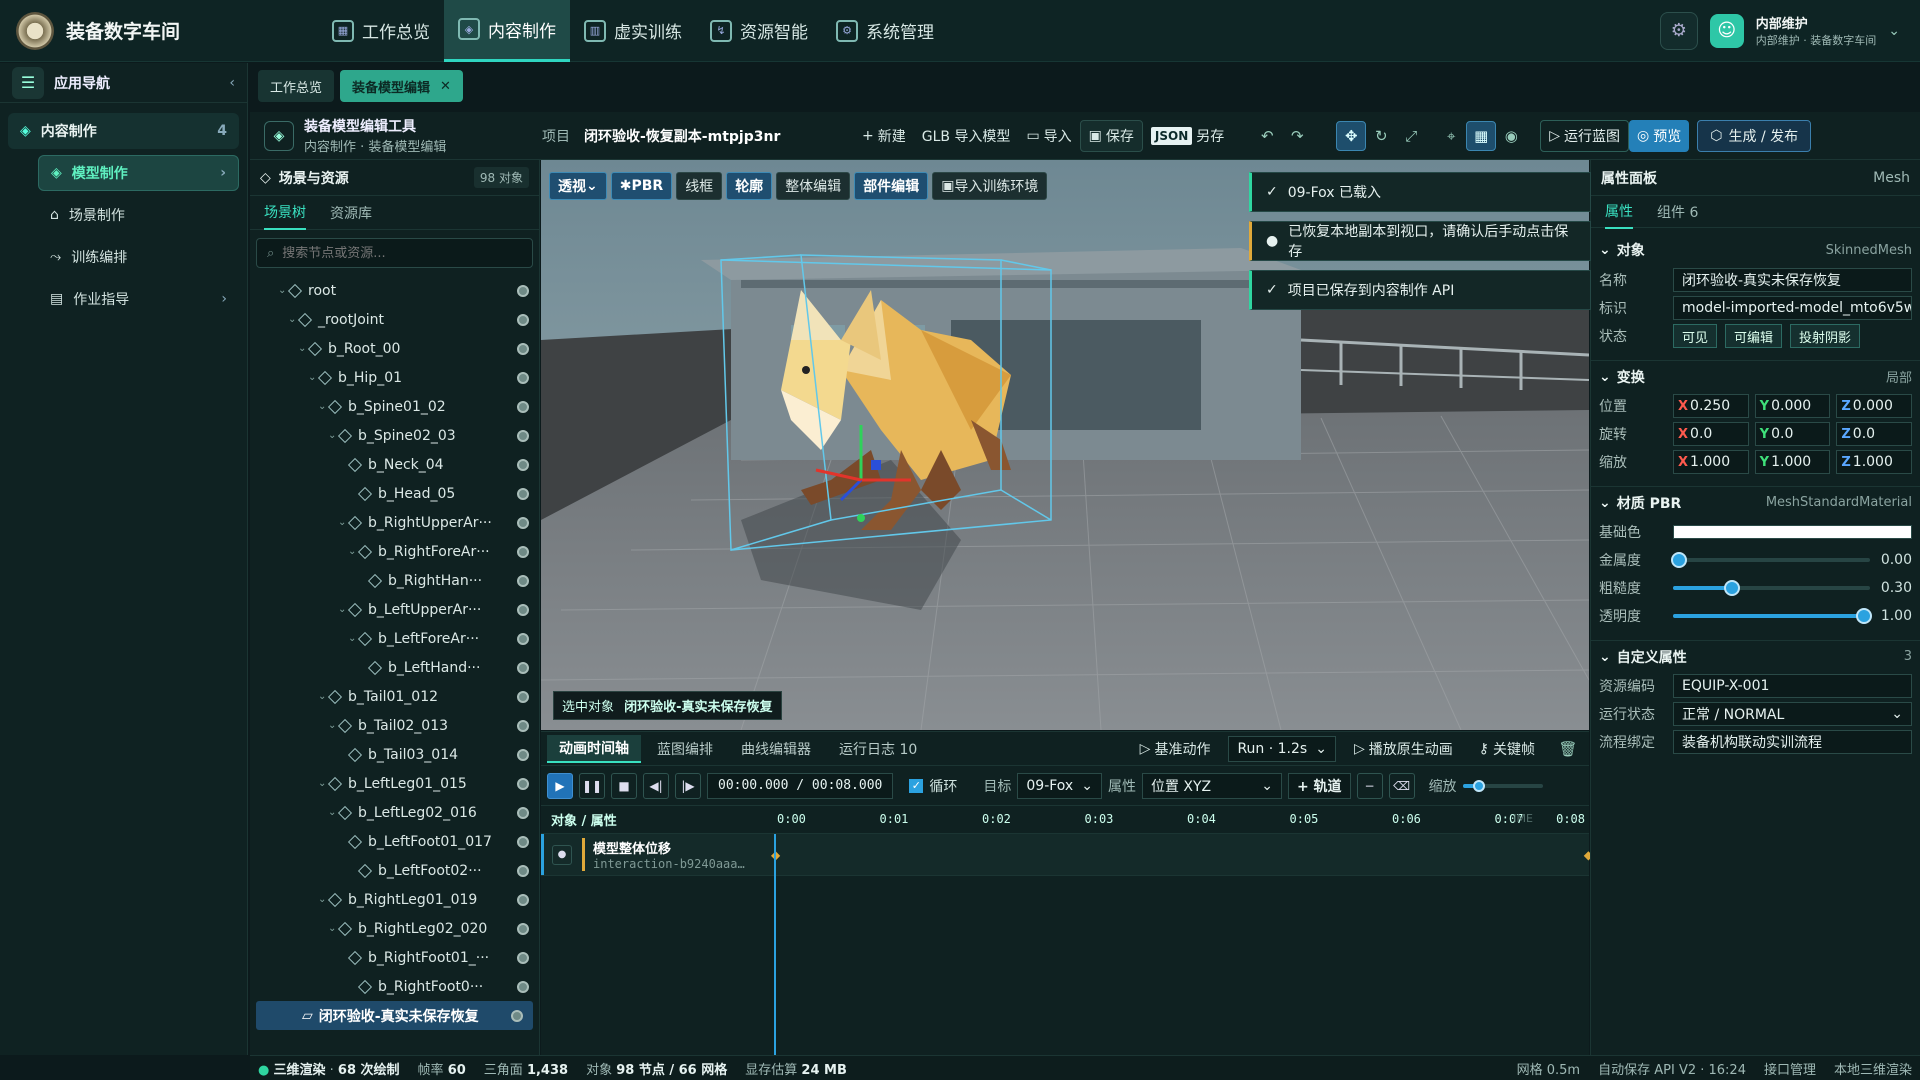 The width and height of the screenshot is (1920, 1080). Describe the element at coordinates (138, 173) in the screenshot. I see `sidebar-item-model: ◈ 模型制作 ›` at that location.